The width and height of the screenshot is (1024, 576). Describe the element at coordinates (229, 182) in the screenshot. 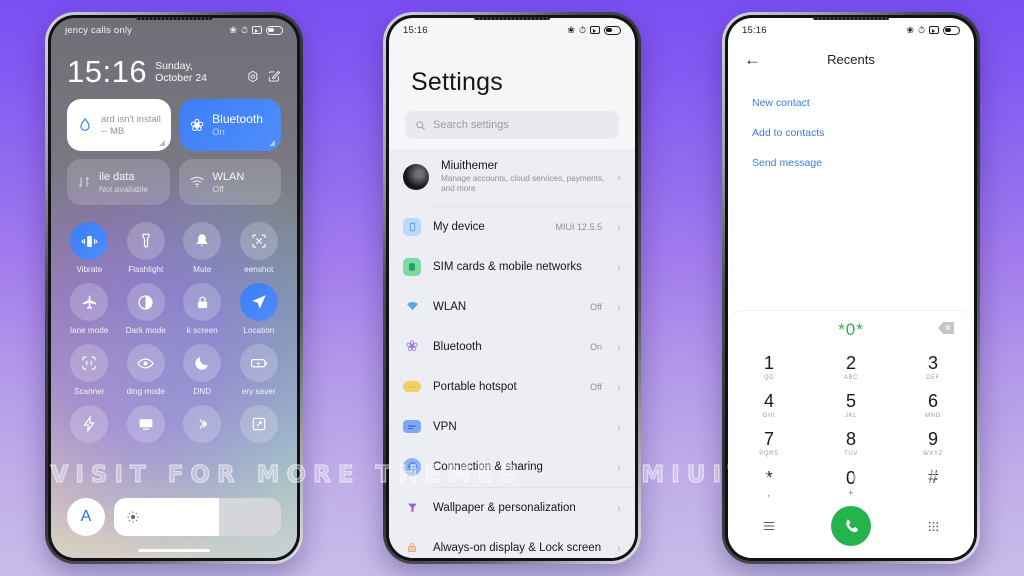

I see `card-wlan: WLAN Off` at that location.